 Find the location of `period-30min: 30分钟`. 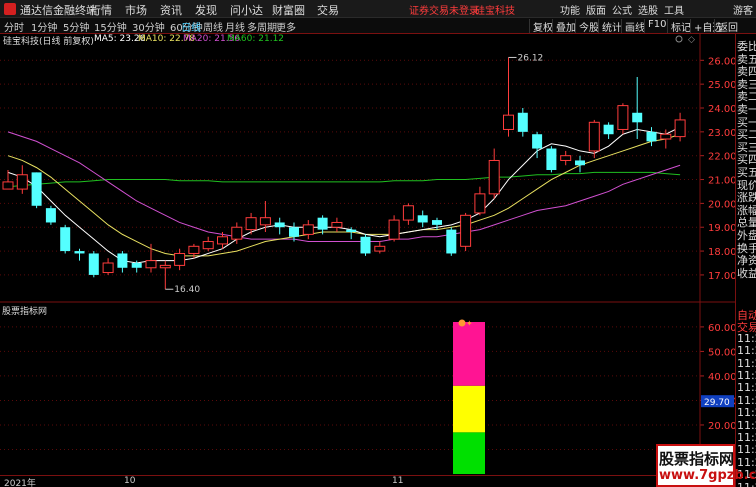

period-30min: 30分钟 is located at coordinates (148, 26).